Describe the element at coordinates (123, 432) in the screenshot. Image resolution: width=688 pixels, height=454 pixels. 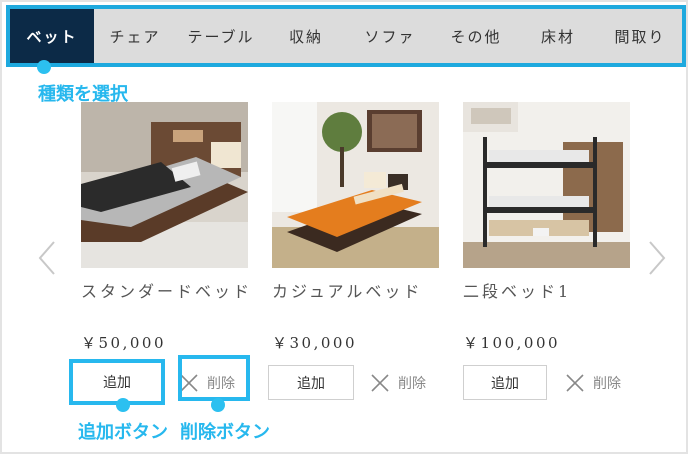
I see `add-button-callout: 追加ボタン` at that location.